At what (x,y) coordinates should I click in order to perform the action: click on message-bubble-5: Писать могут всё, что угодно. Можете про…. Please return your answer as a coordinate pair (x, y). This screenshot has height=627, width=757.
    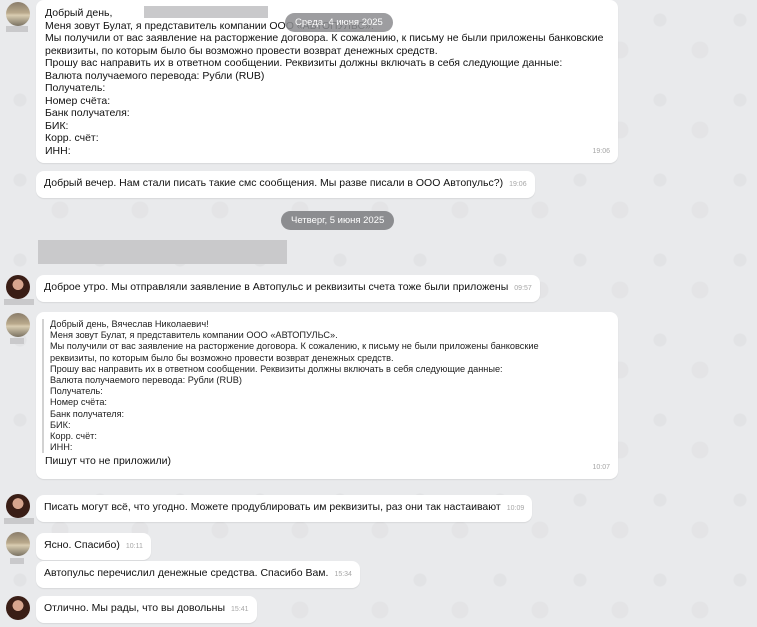
    Looking at the image, I should click on (284, 508).